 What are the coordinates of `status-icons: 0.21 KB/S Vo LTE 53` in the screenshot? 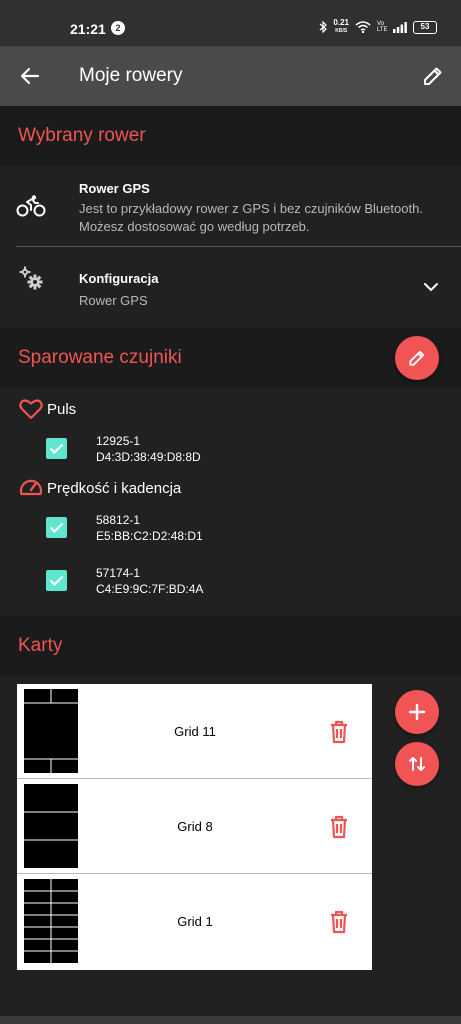 It's located at (378, 27).